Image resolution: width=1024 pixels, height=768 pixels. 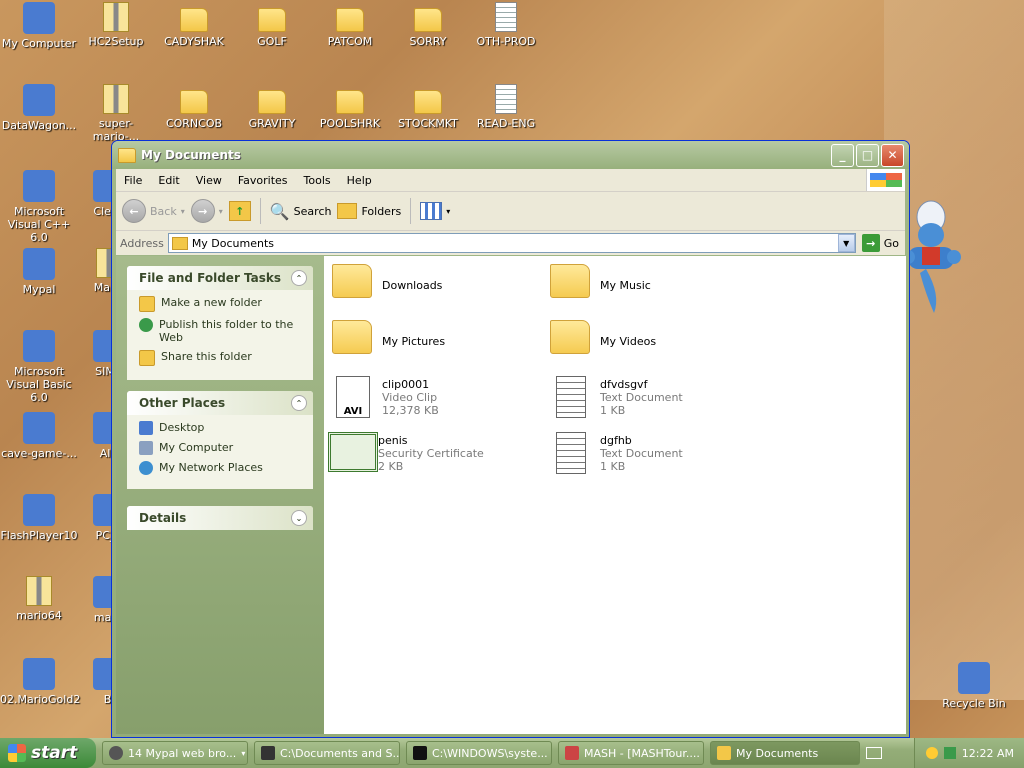 What do you see at coordinates (931, 753) in the screenshot?
I see `genie-tray-icon` at bounding box center [931, 753].